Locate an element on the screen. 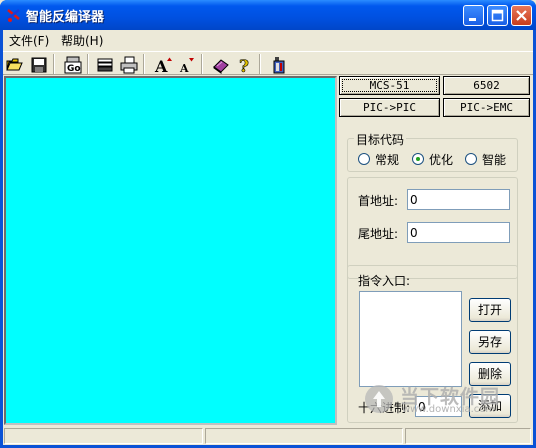  close-icon is located at coordinates (521, 15).